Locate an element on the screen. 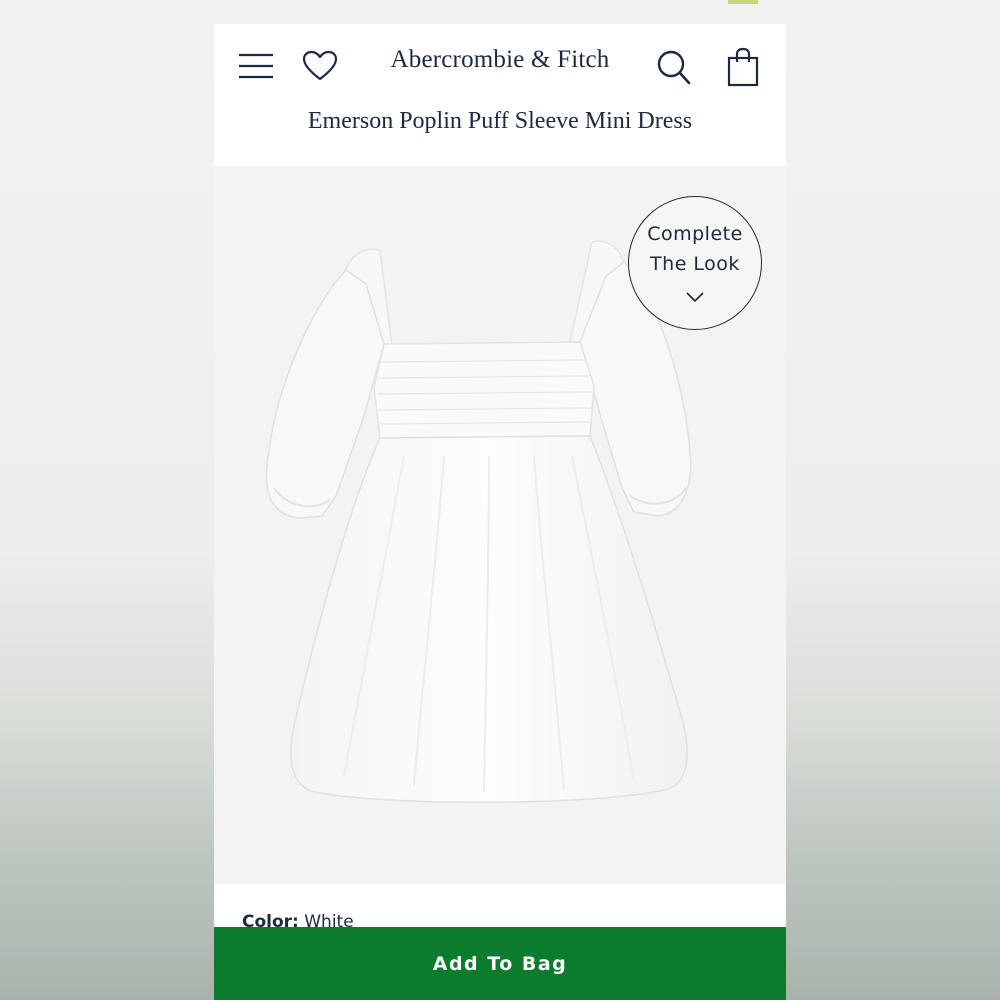 This screenshot has width=1000, height=1000. shopping-bag-icon is located at coordinates (743, 67).